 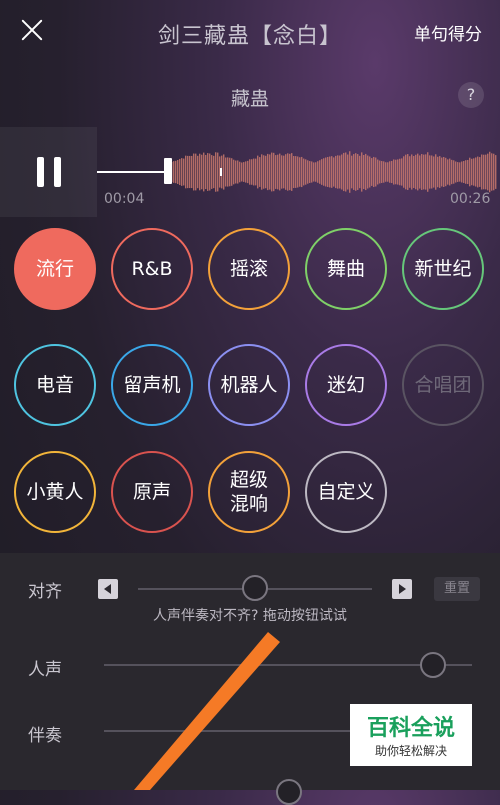 I want to click on watermark-subtitle: 助你轻松解决, so click(x=410, y=751).